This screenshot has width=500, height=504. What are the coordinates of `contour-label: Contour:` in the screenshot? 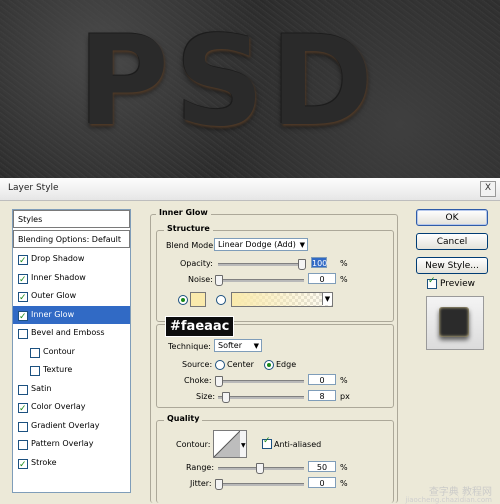 It's located at (193, 444).